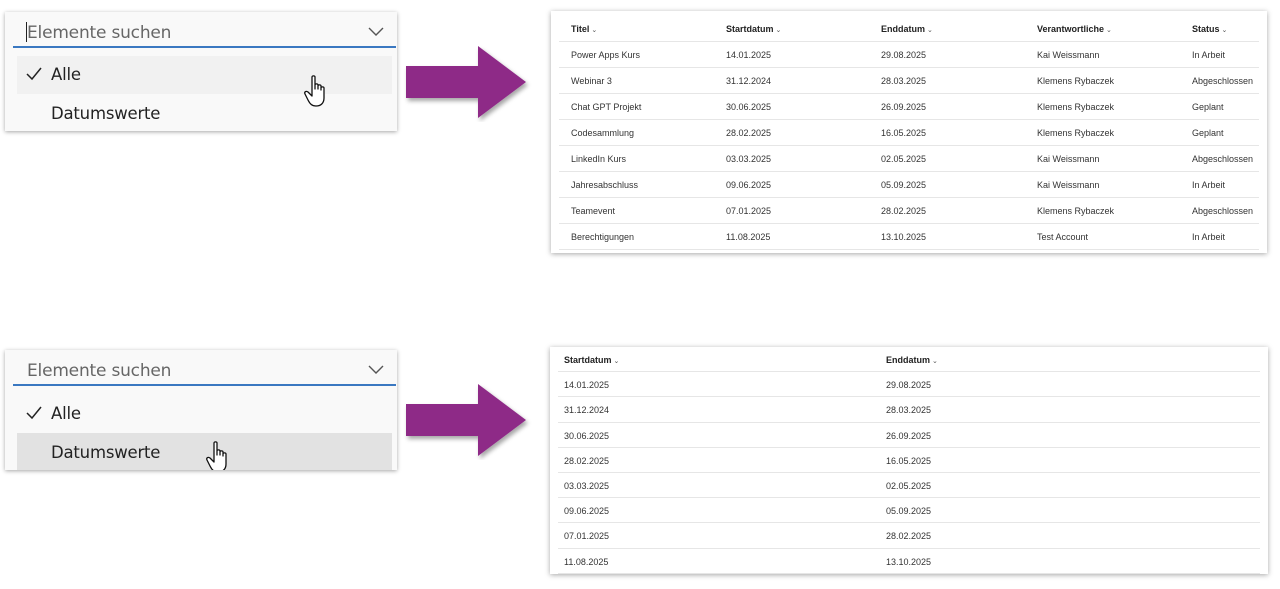 The height and width of the screenshot is (589, 1280). I want to click on column-header-label: Startdatum, so click(750, 29).